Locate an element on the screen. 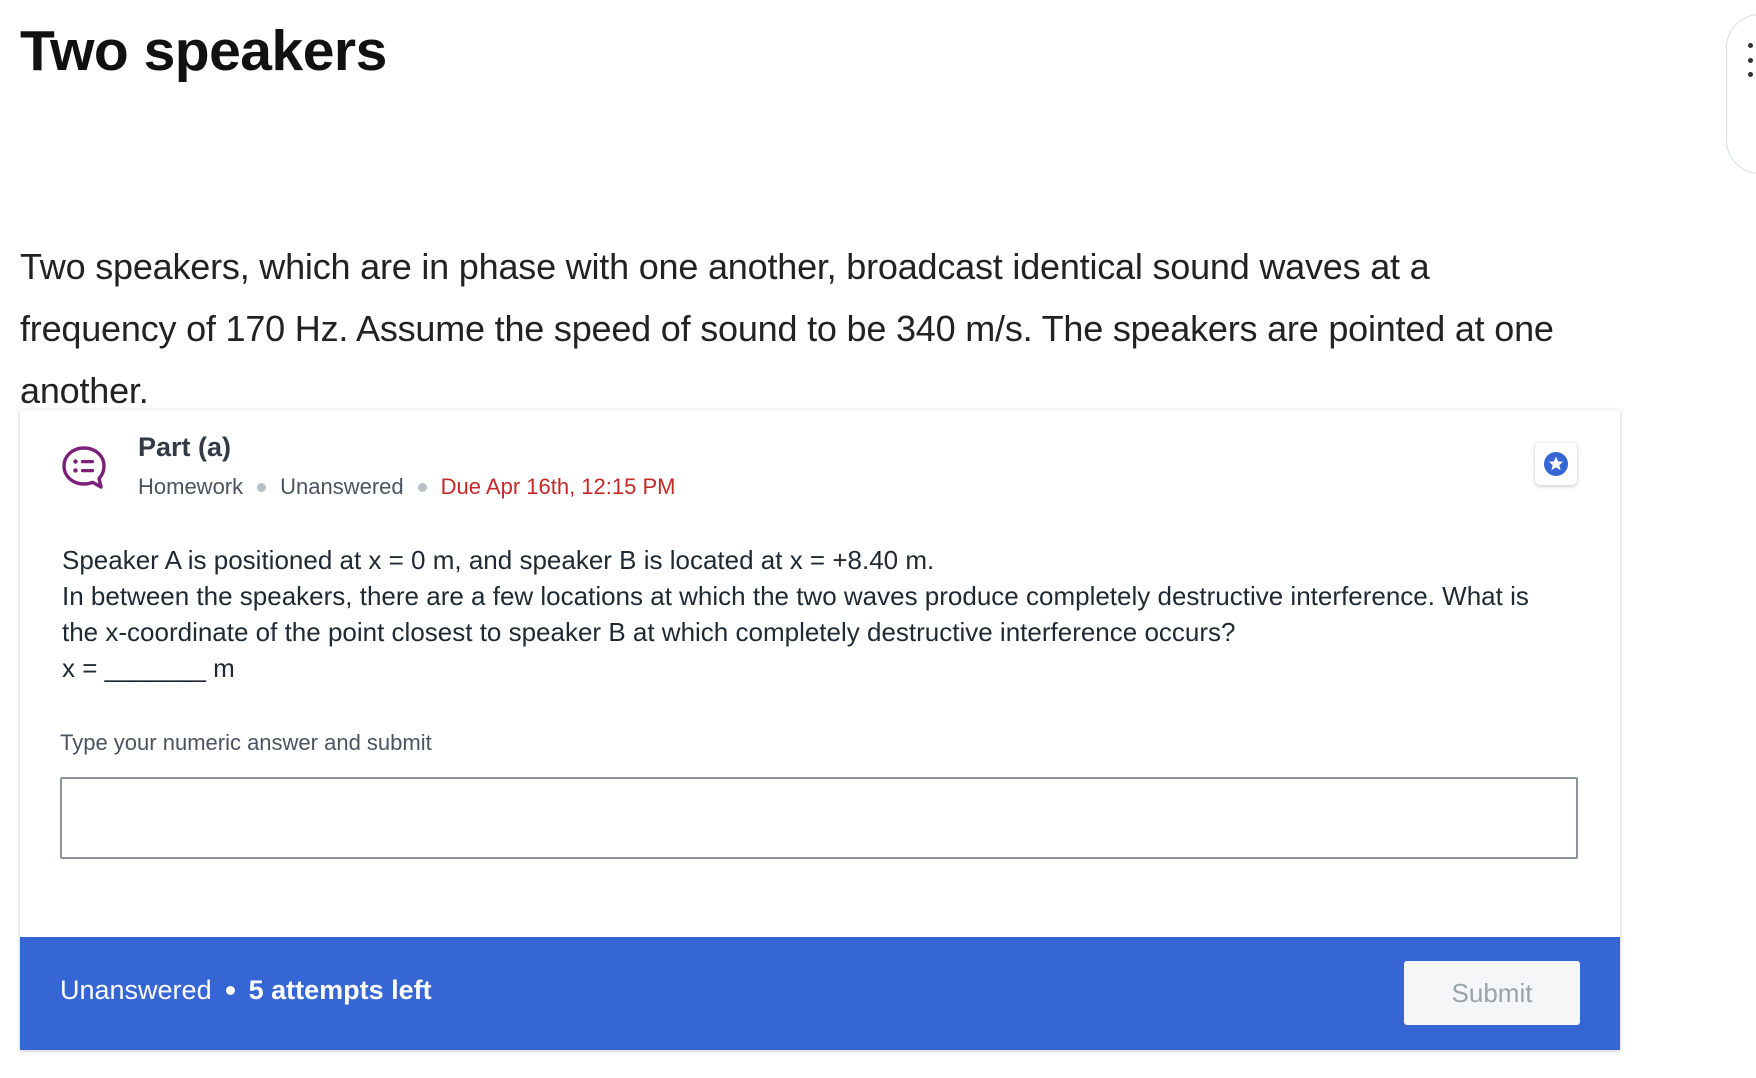 Image resolution: width=1756 pixels, height=1078 pixels. numeric-answer-input is located at coordinates (819, 818).